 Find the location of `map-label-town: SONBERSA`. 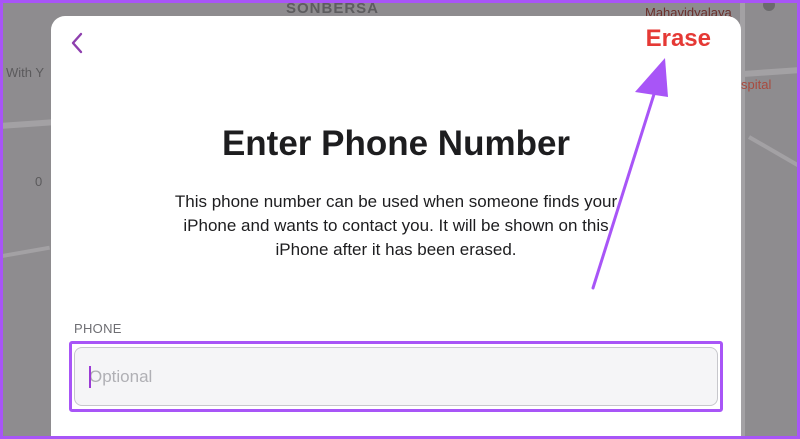

map-label-town: SONBERSA is located at coordinates (333, 8).